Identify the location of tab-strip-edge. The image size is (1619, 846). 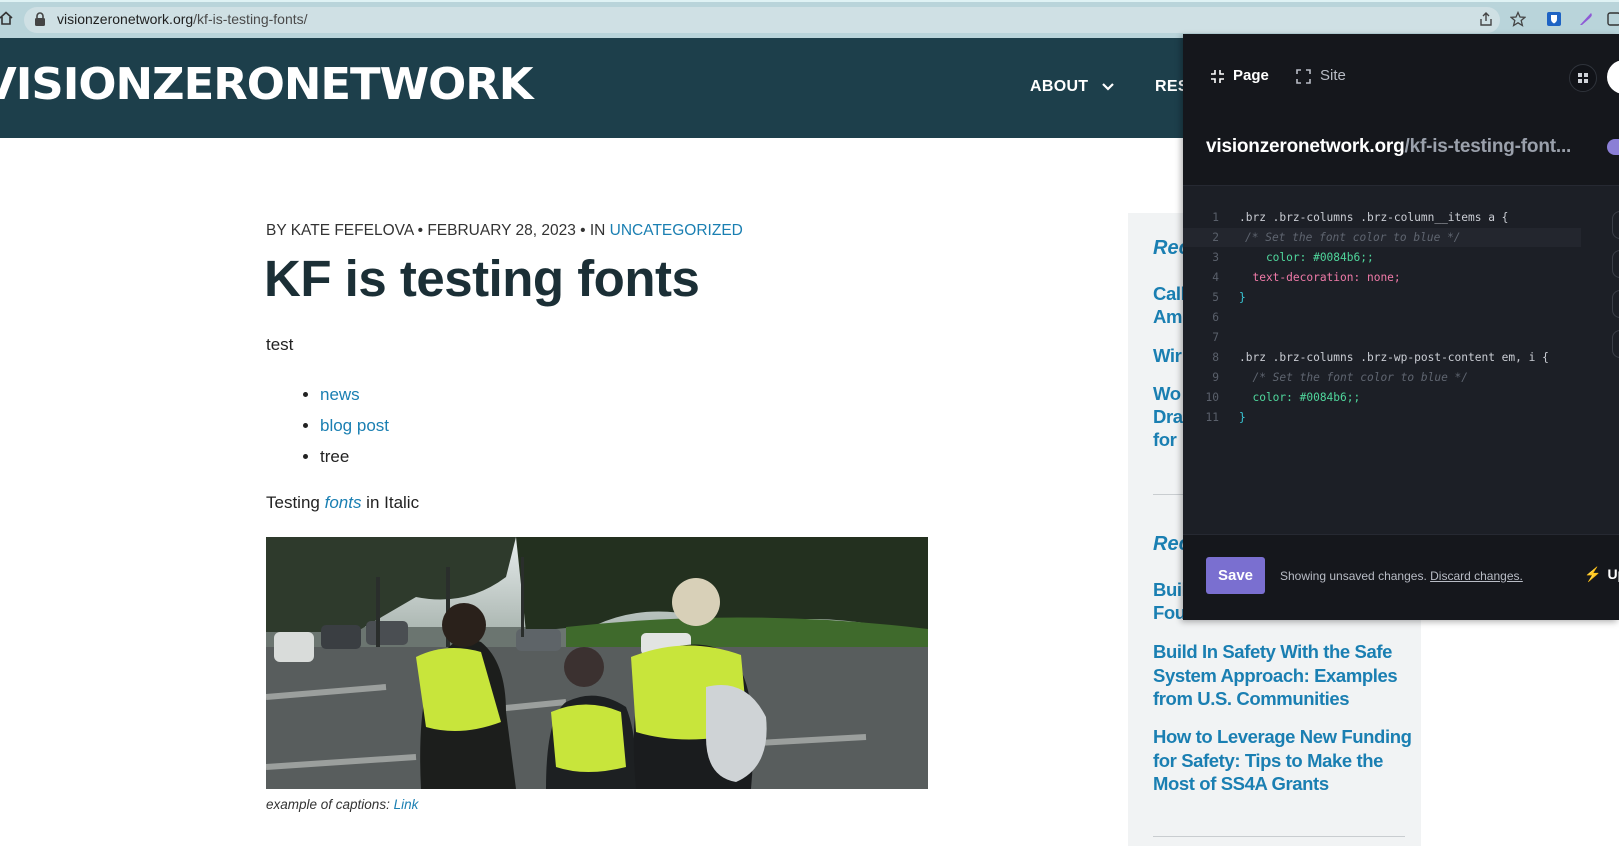
(809, 1).